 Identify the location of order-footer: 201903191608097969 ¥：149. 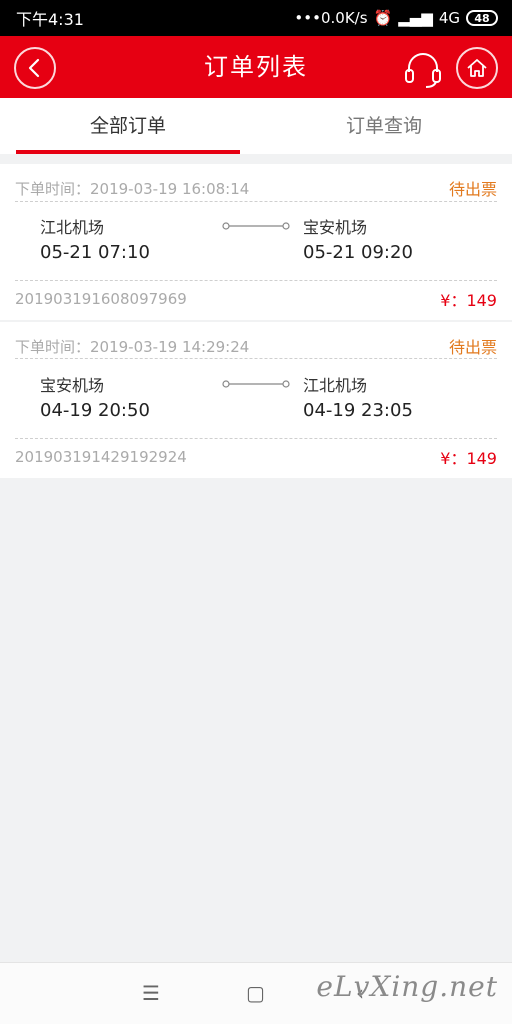
(256, 299).